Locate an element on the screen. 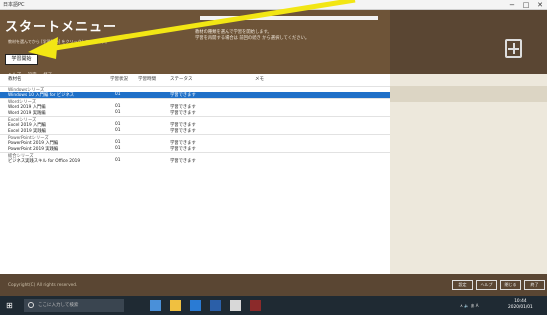  file-explorer-icon is located at coordinates (175, 305).